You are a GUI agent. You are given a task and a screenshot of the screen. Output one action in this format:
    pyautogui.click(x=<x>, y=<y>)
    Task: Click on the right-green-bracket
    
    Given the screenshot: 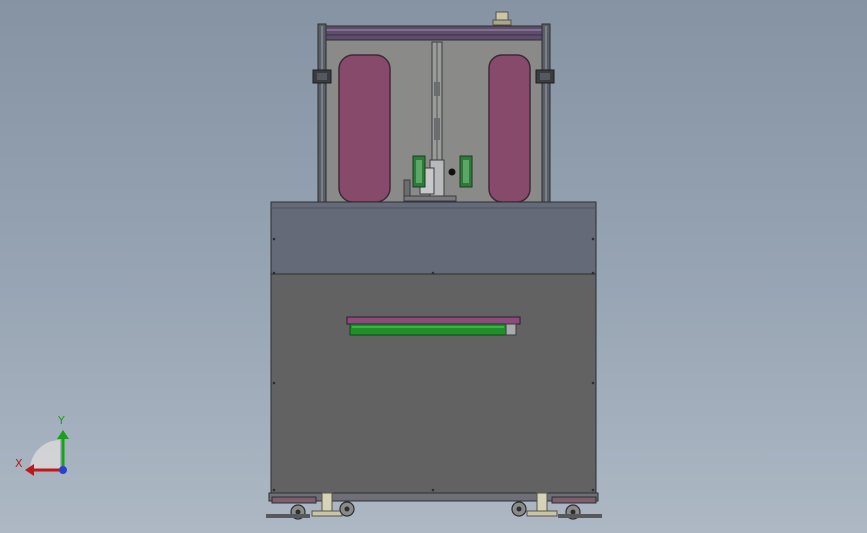 What is the action you would take?
    pyautogui.click(x=466, y=171)
    